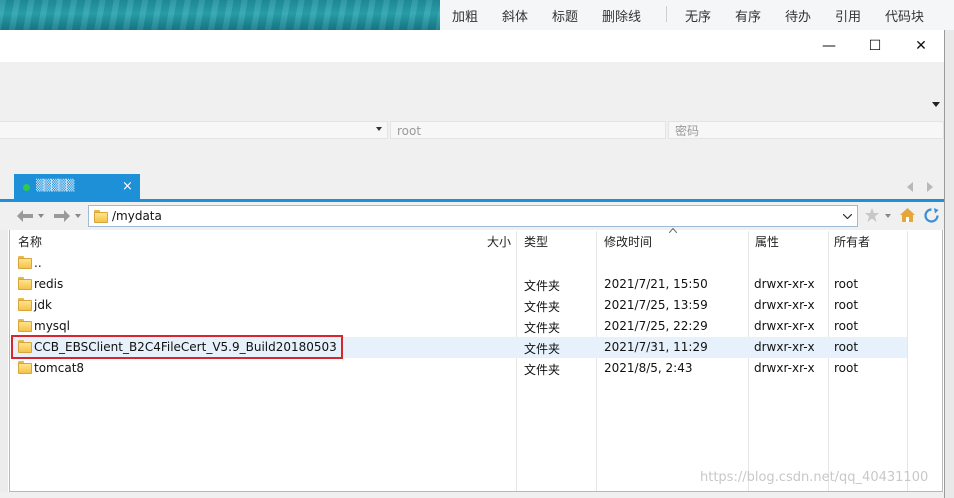 This screenshot has width=954, height=498. I want to click on window-right-border, so click(949, 264).